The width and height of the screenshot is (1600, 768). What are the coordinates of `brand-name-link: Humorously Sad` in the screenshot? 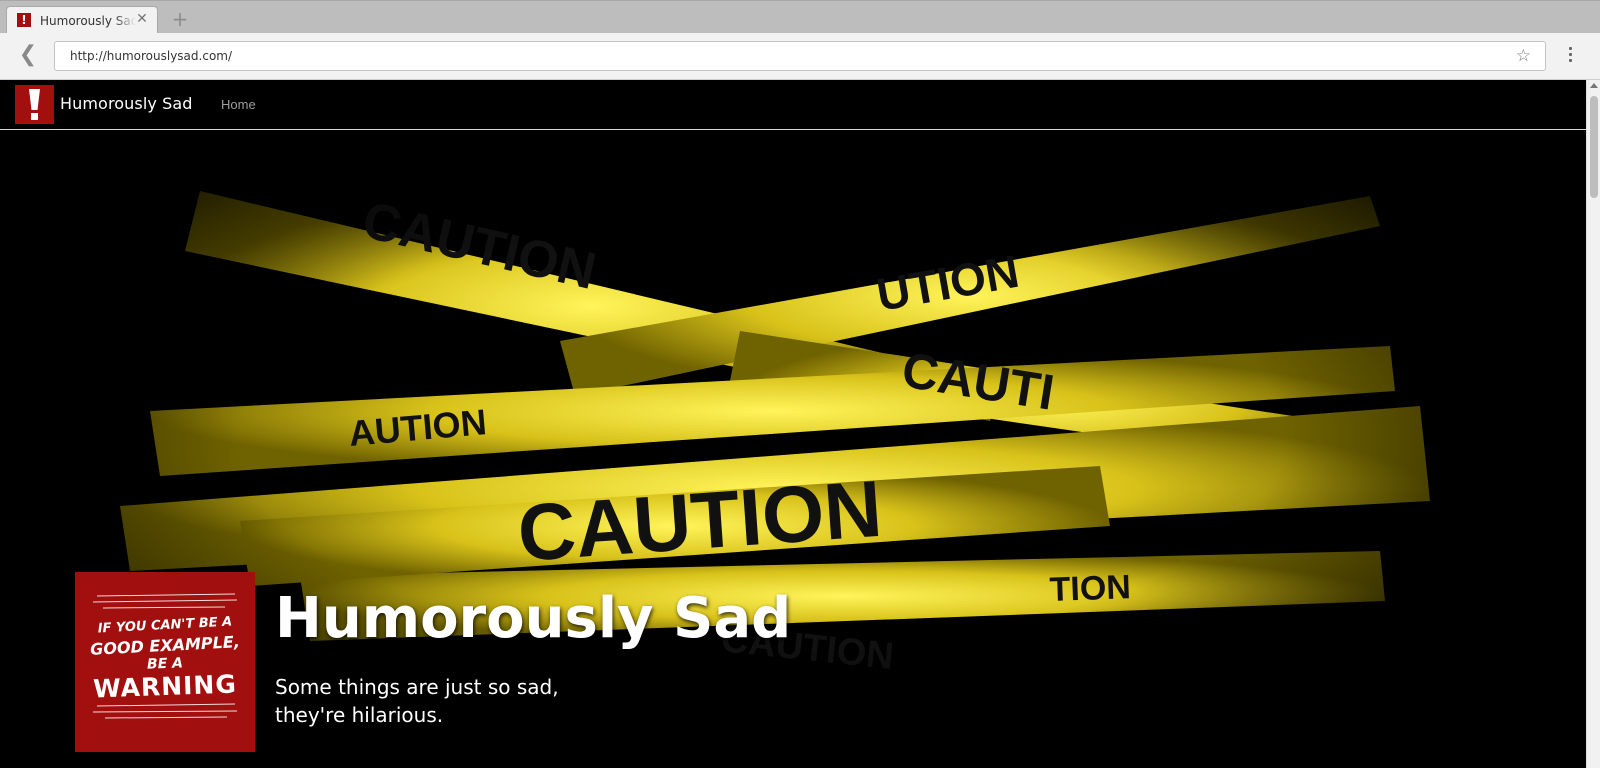 It's located at (126, 104).